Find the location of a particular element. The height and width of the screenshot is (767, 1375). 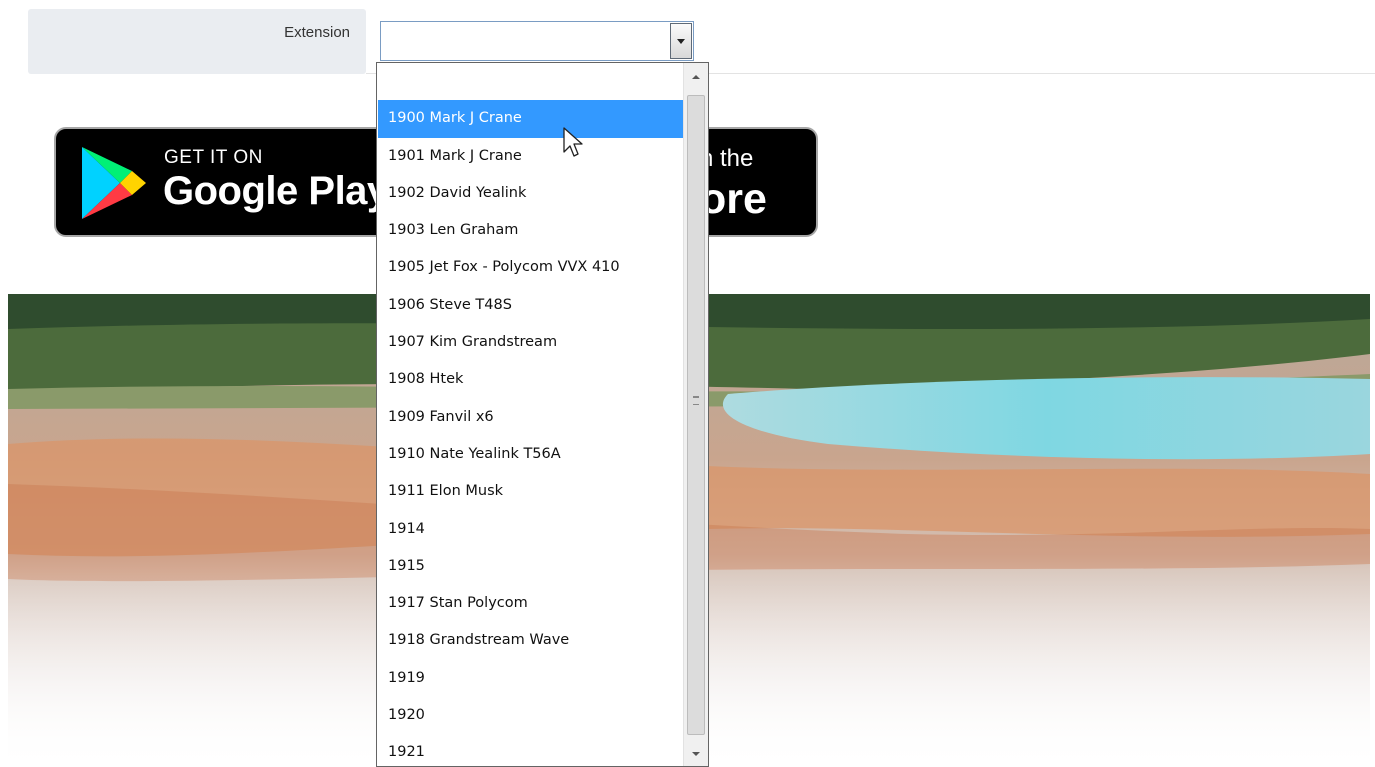

dropdown-option: 1906 Steve T48S is located at coordinates (530, 305).